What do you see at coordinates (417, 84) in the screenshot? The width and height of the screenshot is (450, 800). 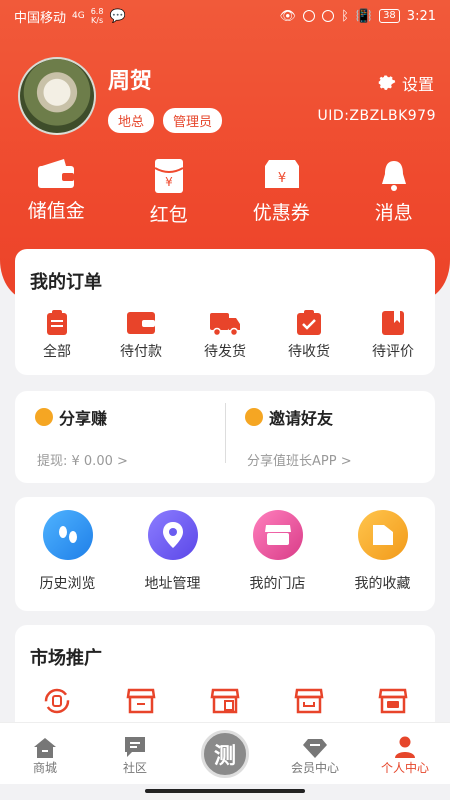 I see `settings-label: 设置` at bounding box center [417, 84].